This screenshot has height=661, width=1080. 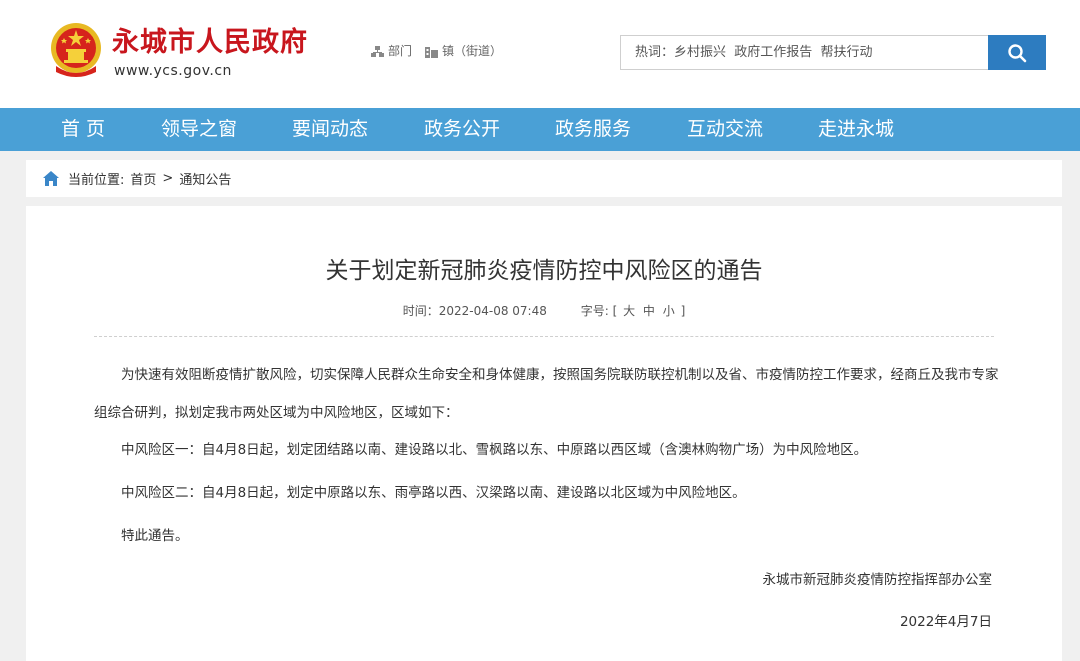 I want to click on article-title: 关于划定新冠肺炎疫情防控中风险区的通告, so click(x=544, y=271).